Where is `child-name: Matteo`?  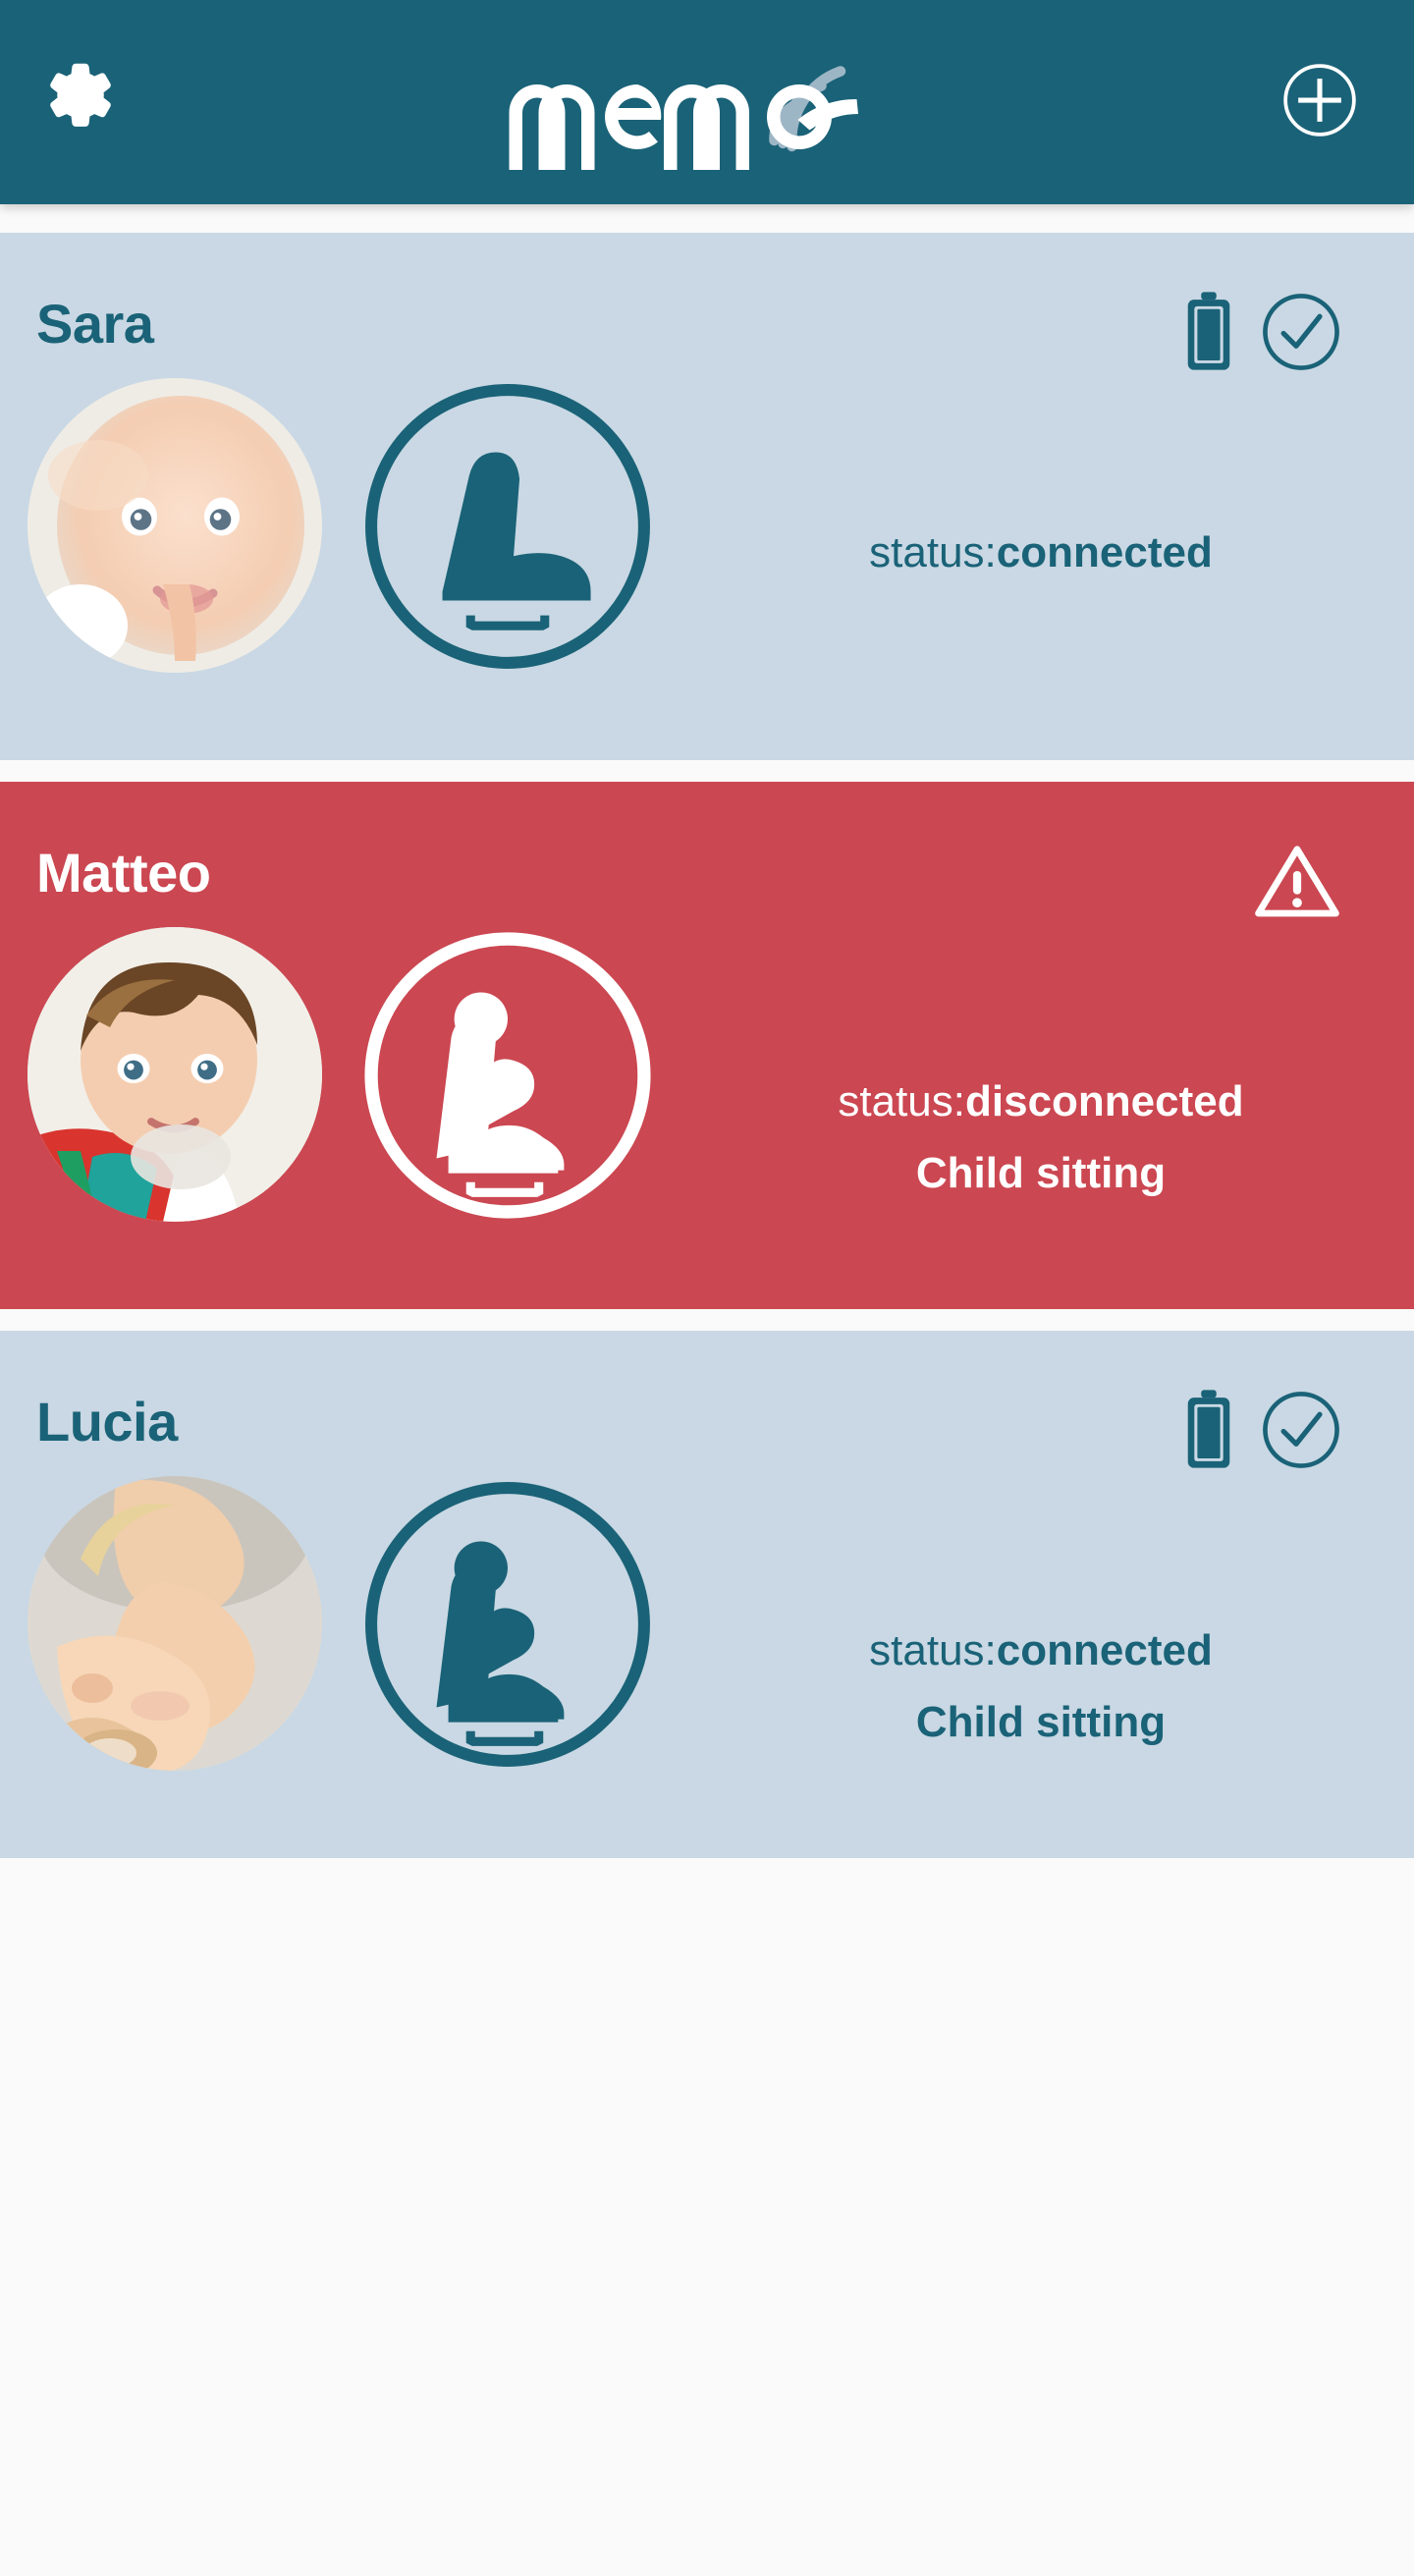 child-name: Matteo is located at coordinates (123, 873).